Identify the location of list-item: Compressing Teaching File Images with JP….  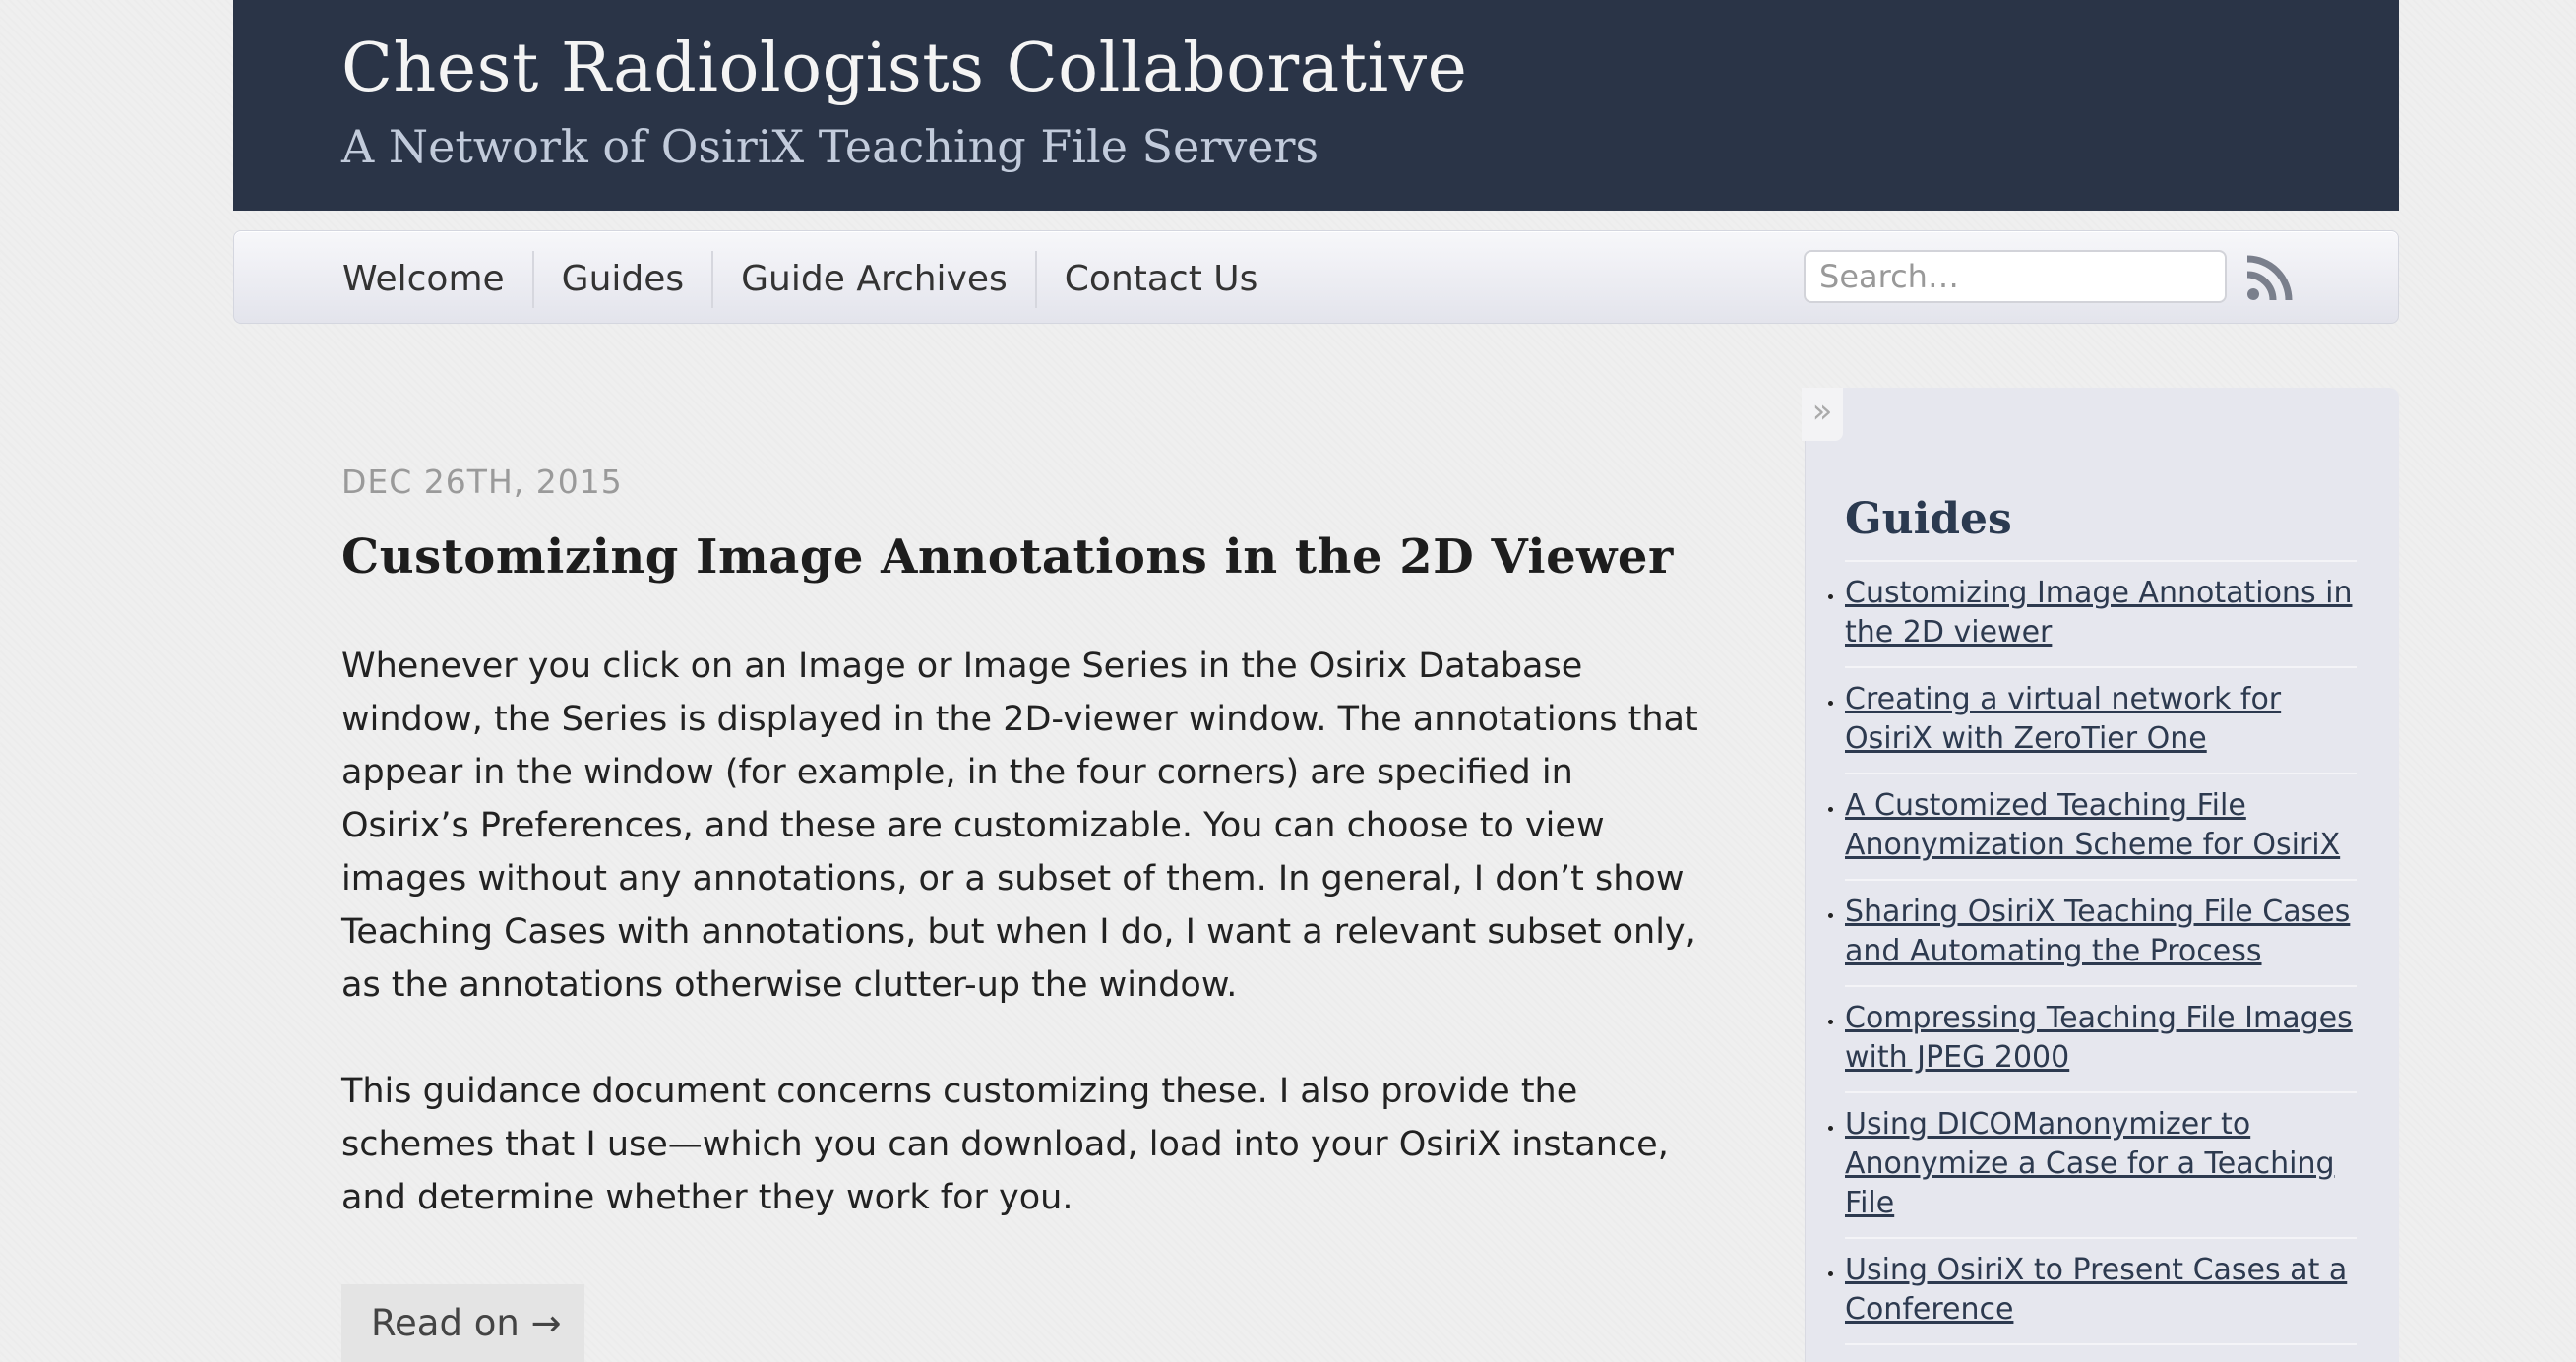
(2101, 1040).